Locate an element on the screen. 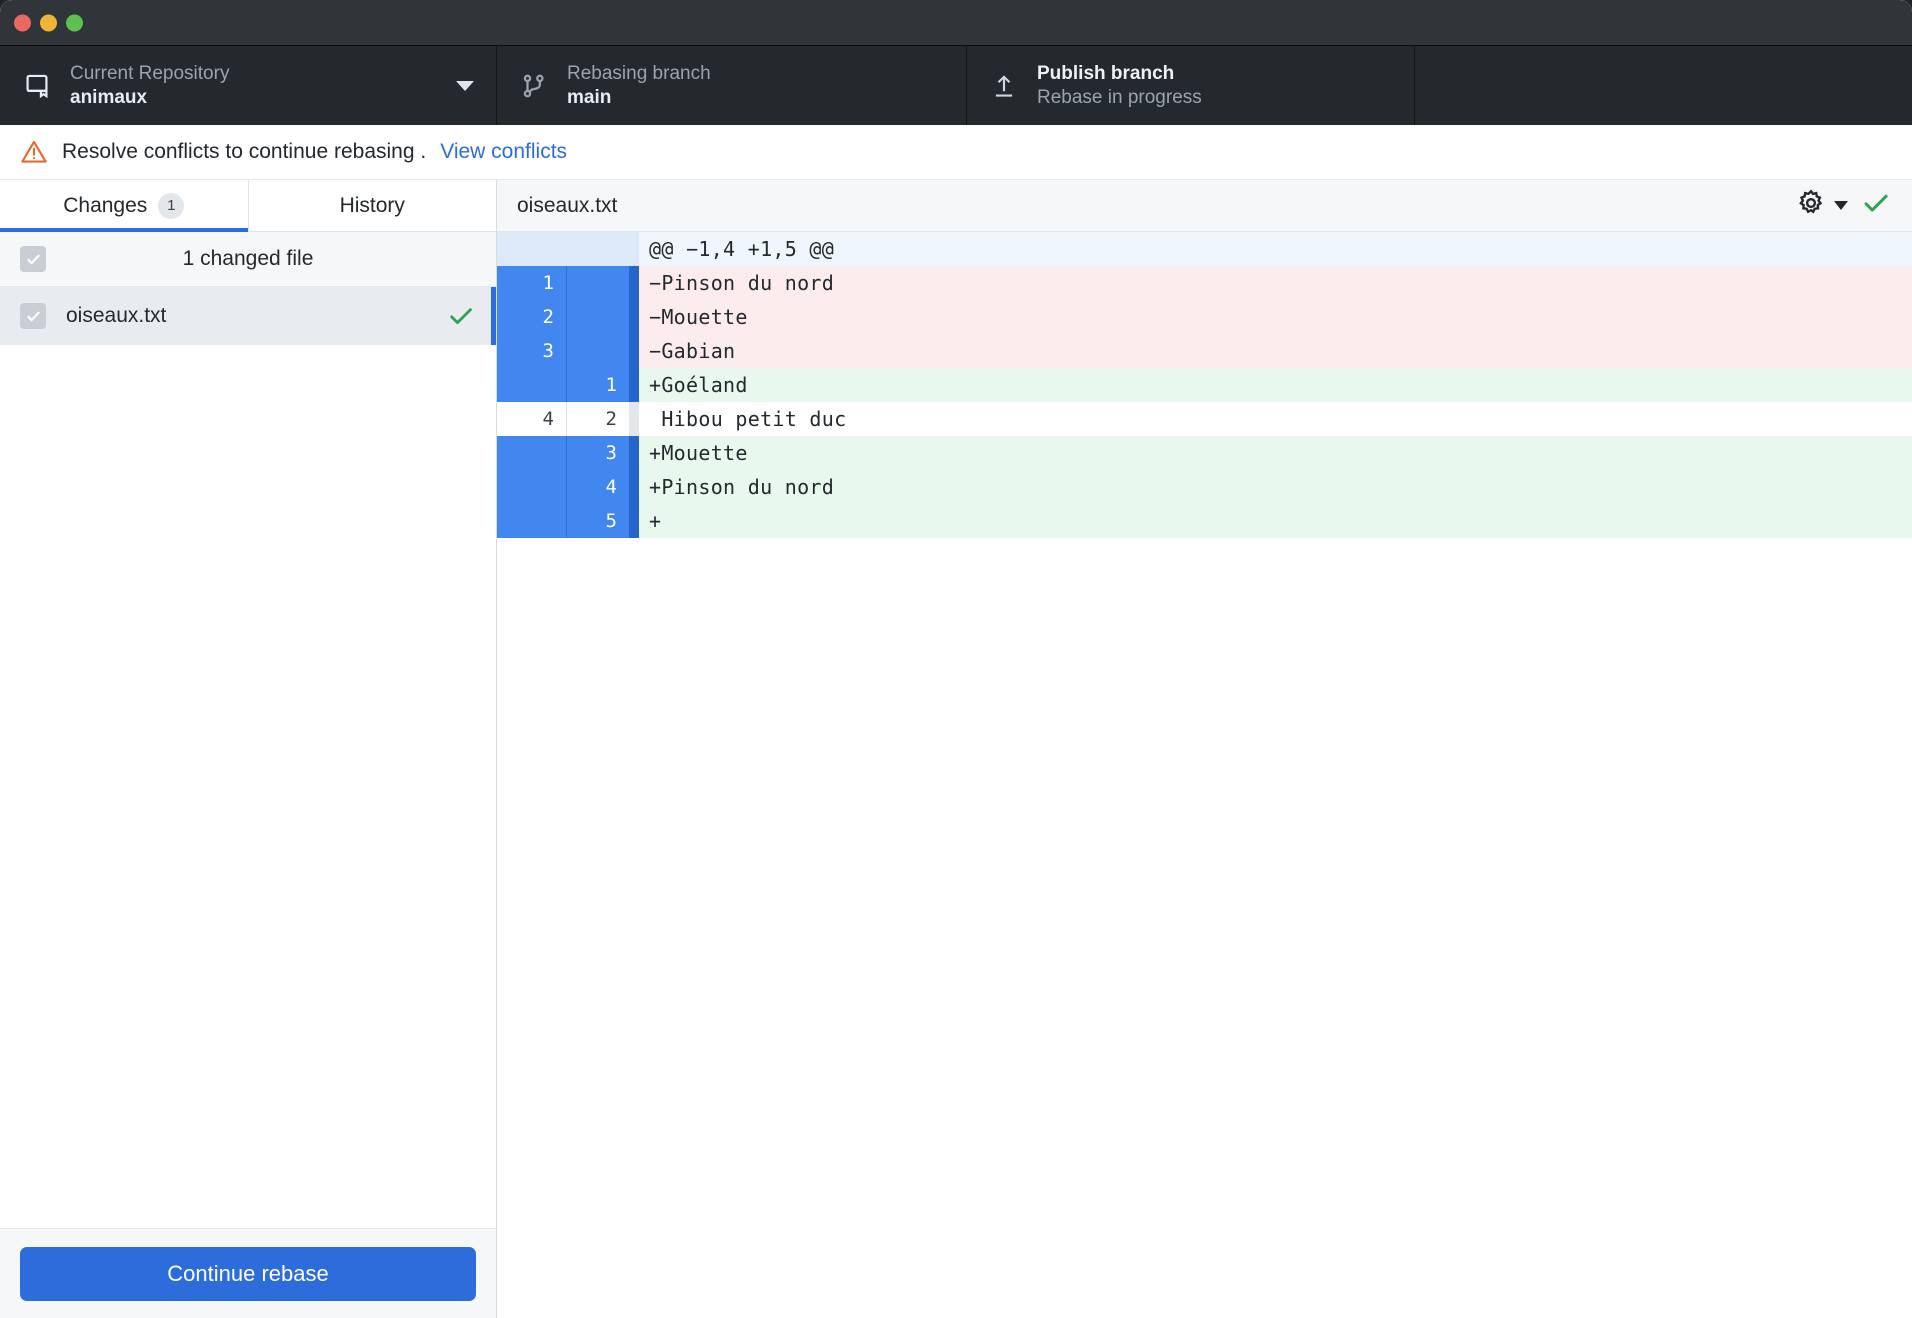 The image size is (1912, 1318). diff-line-text: +Pinson du nord is located at coordinates (1275, 487).